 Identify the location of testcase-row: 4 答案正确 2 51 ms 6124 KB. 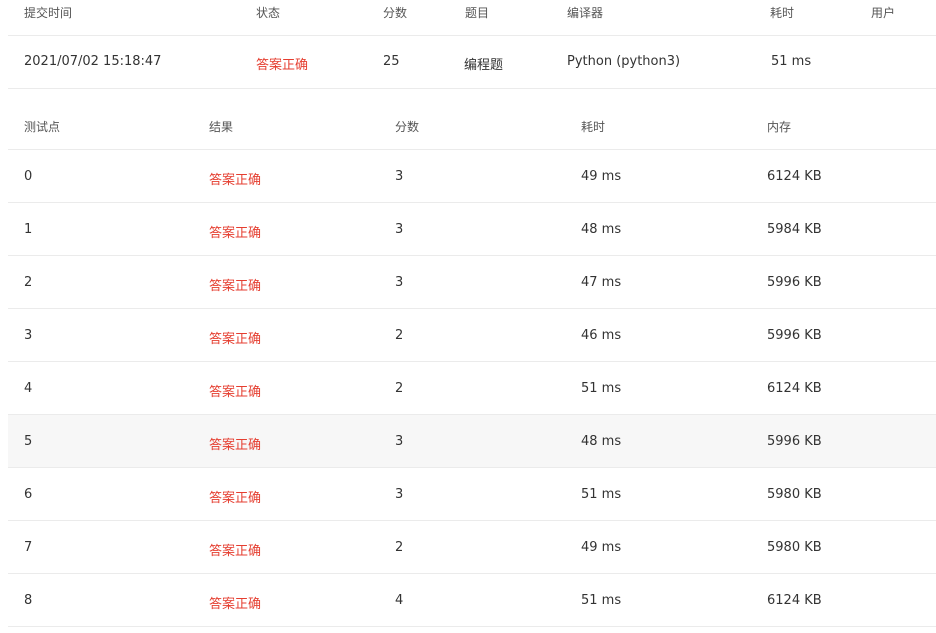
(472, 388).